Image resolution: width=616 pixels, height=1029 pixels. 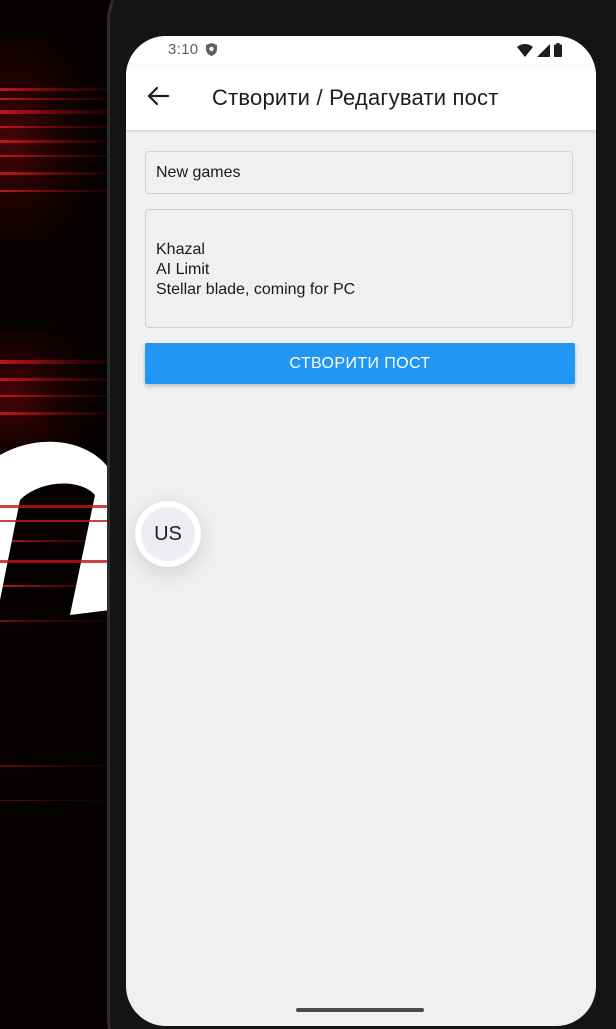 I want to click on avatar: US, so click(x=168, y=534).